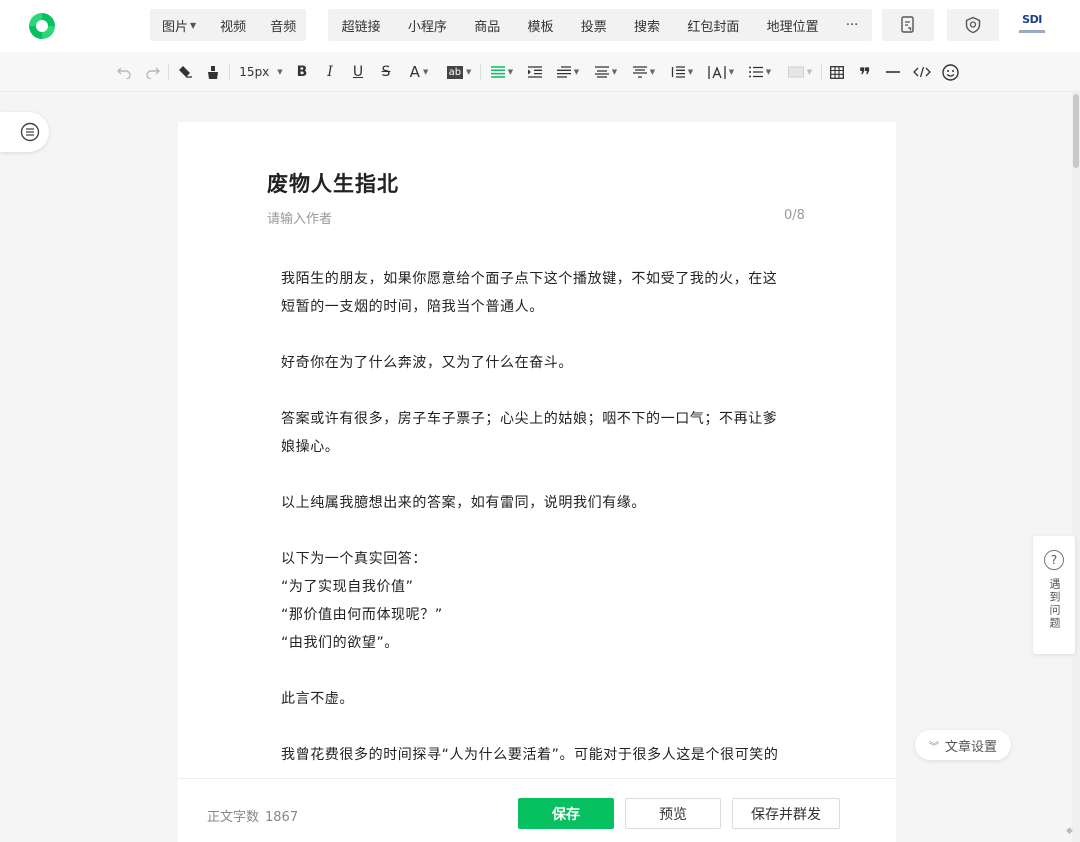 This screenshot has height=842, width=1080. I want to click on document-icon, so click(907, 24).